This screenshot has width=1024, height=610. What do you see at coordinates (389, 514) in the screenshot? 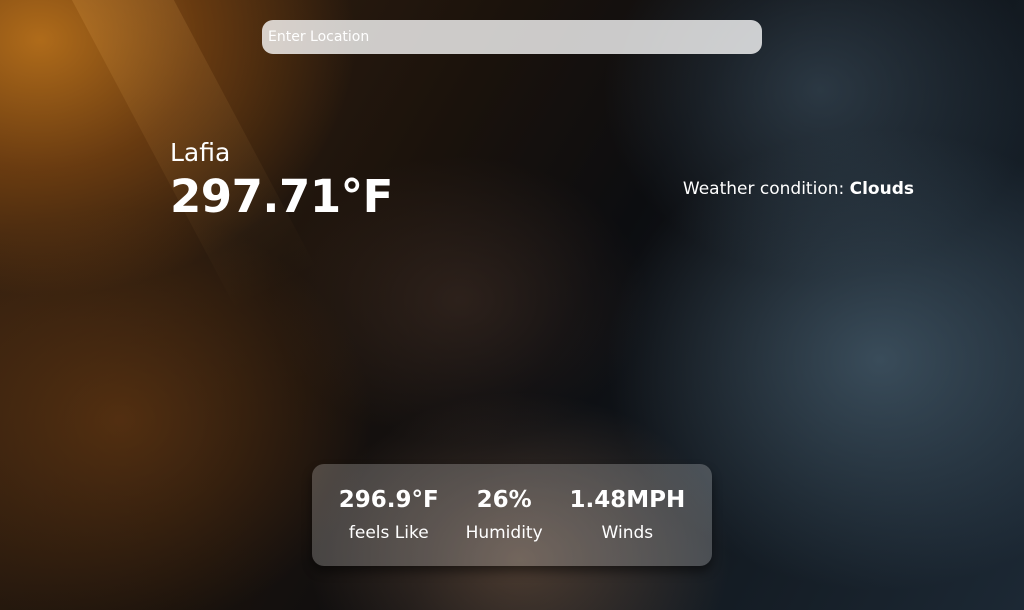
I see `feels-like-stat: 296.9°F feels Like` at bounding box center [389, 514].